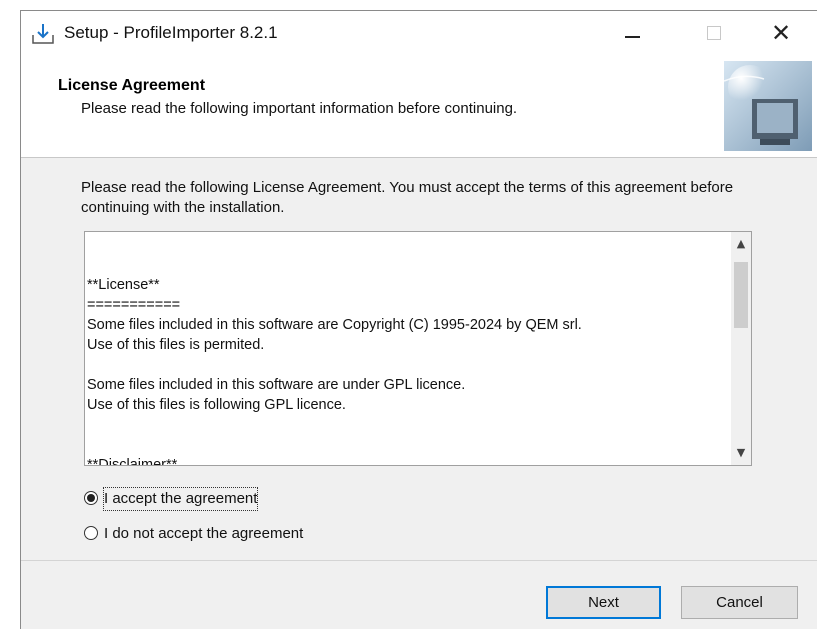 This screenshot has height=629, width=817. Describe the element at coordinates (203, 534) in the screenshot. I see `decline-label: I do not accept the agreement` at that location.